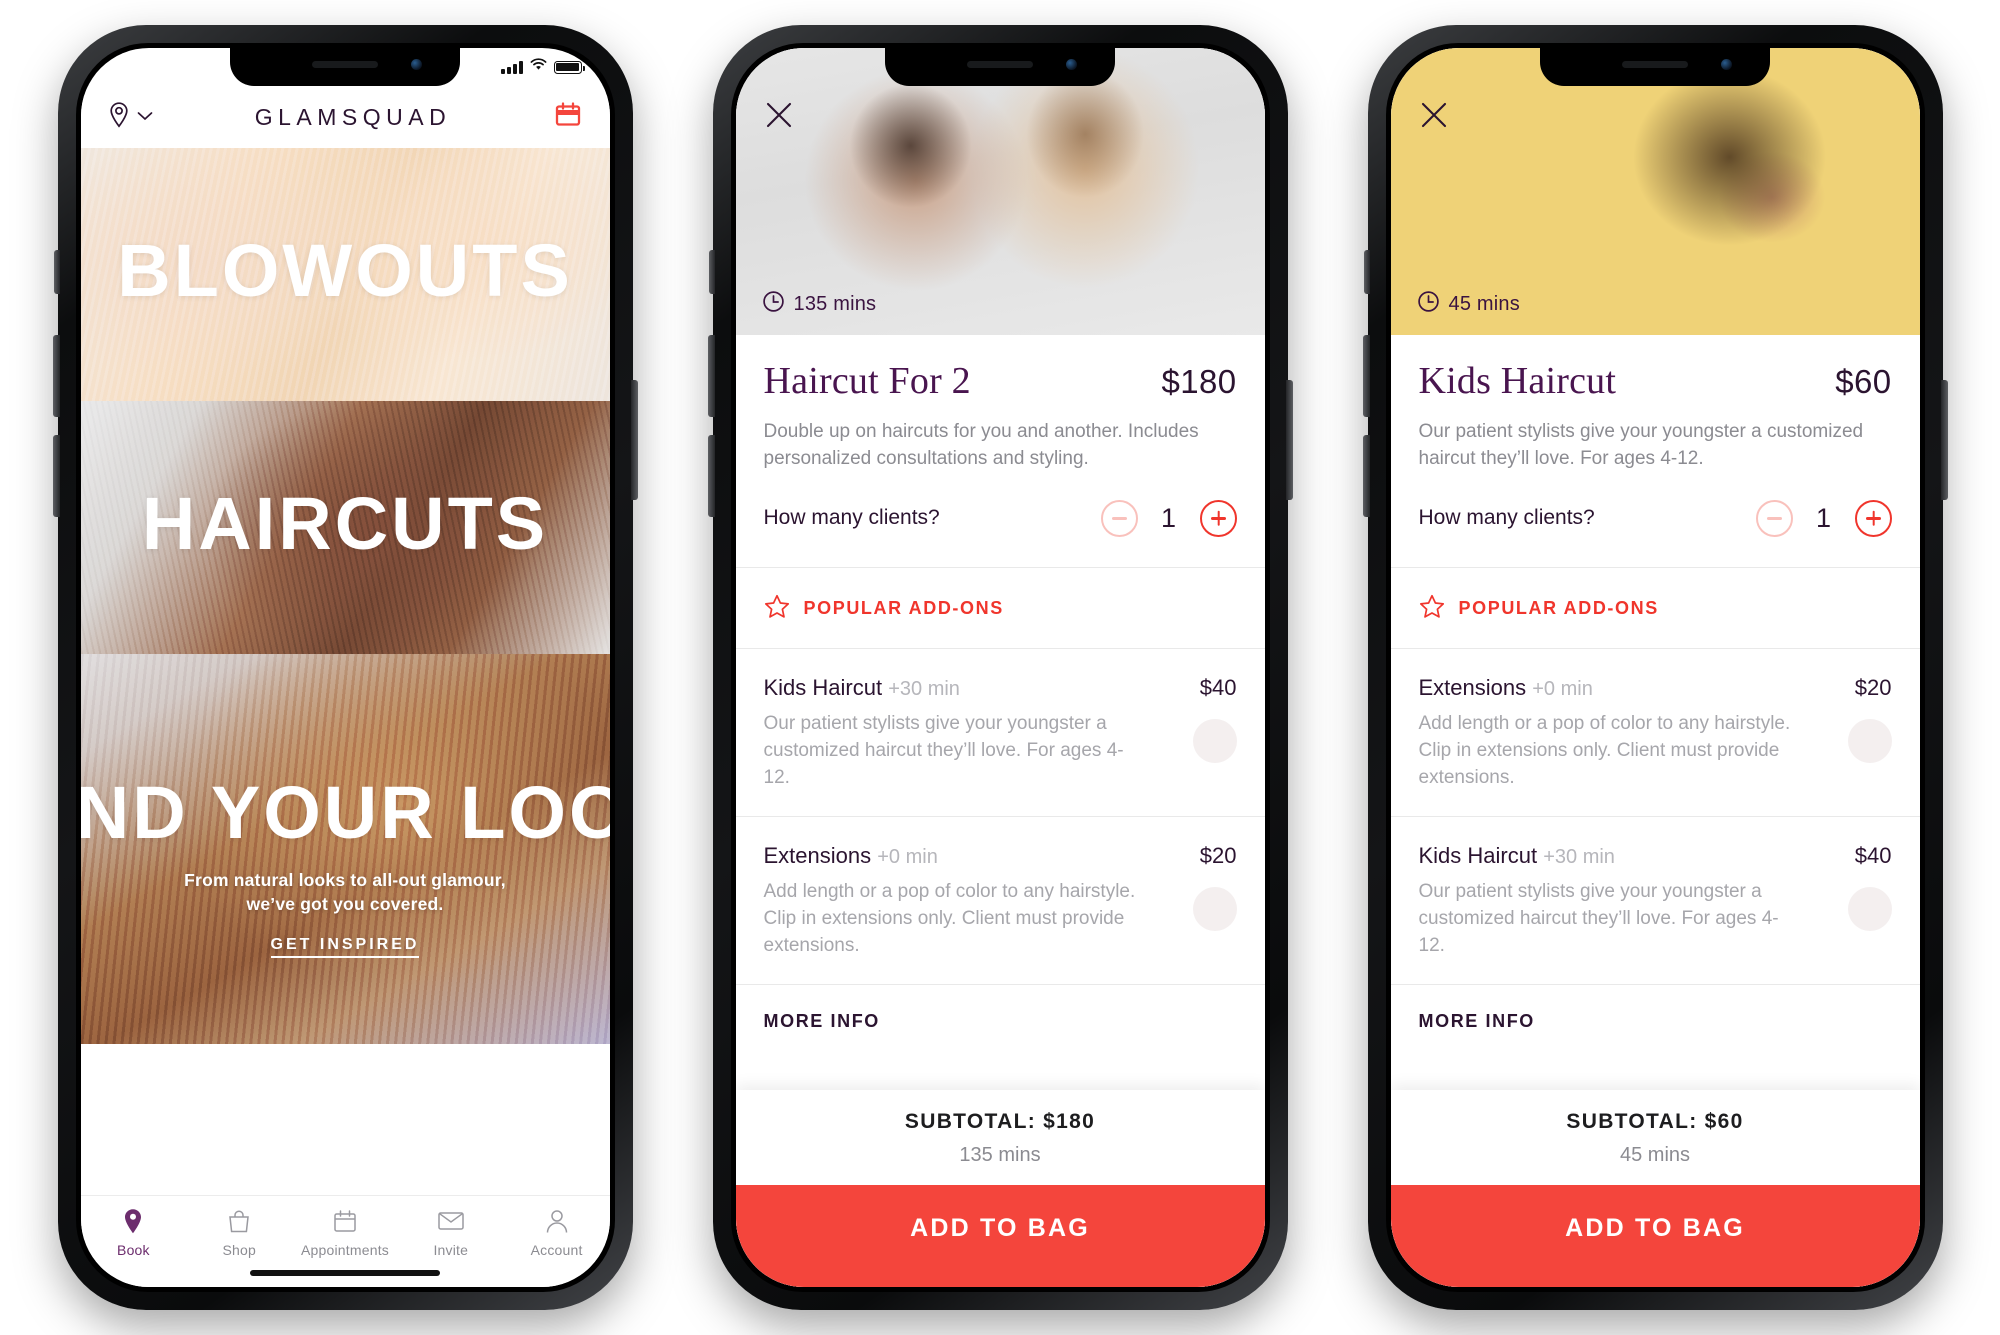 This screenshot has height=1335, width=2000. I want to click on front-camera, so click(416, 64).